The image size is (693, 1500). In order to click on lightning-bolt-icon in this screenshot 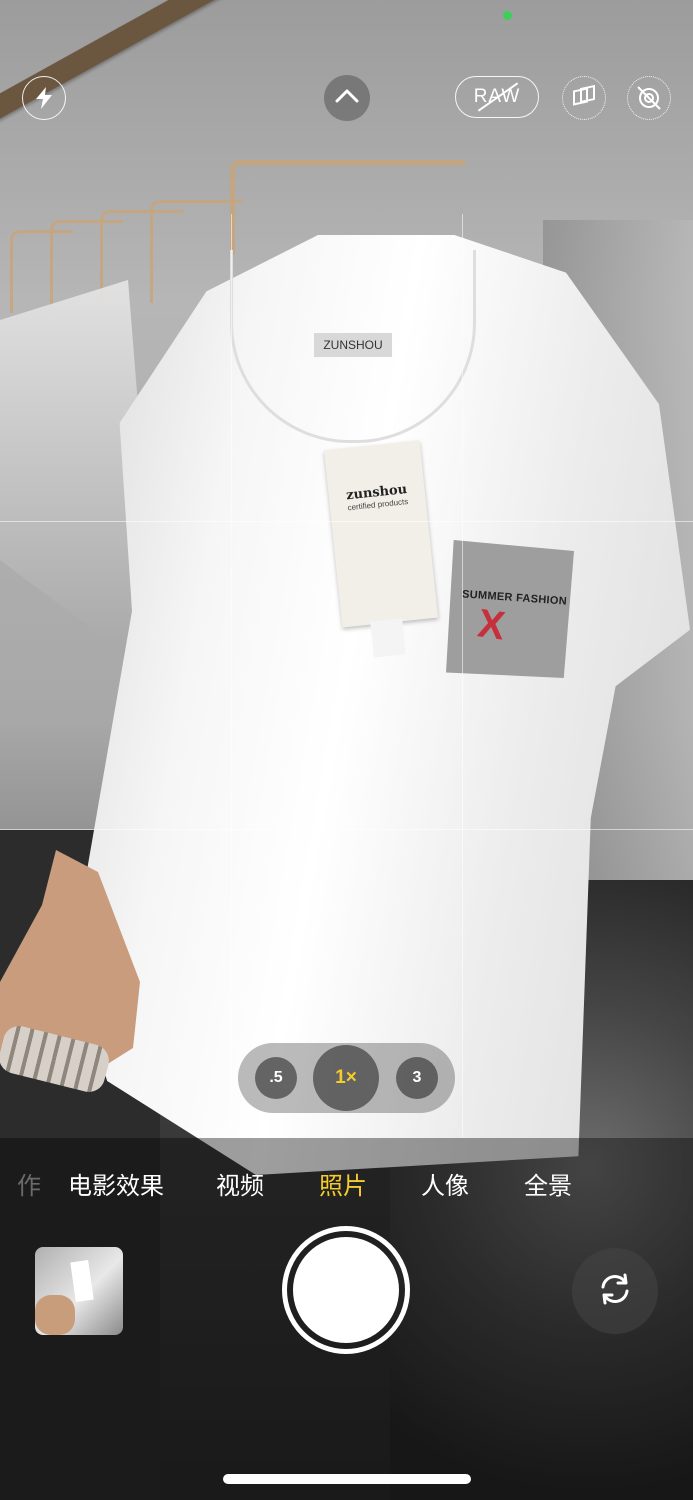, I will do `click(44, 98)`.